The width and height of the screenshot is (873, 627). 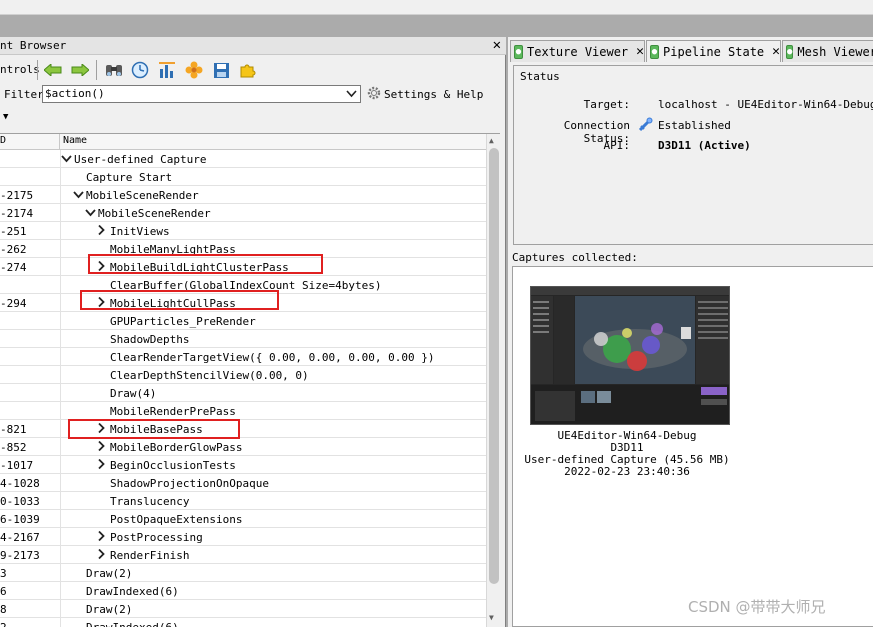 I want to click on event-id: 0-1033, so click(x=20, y=501).